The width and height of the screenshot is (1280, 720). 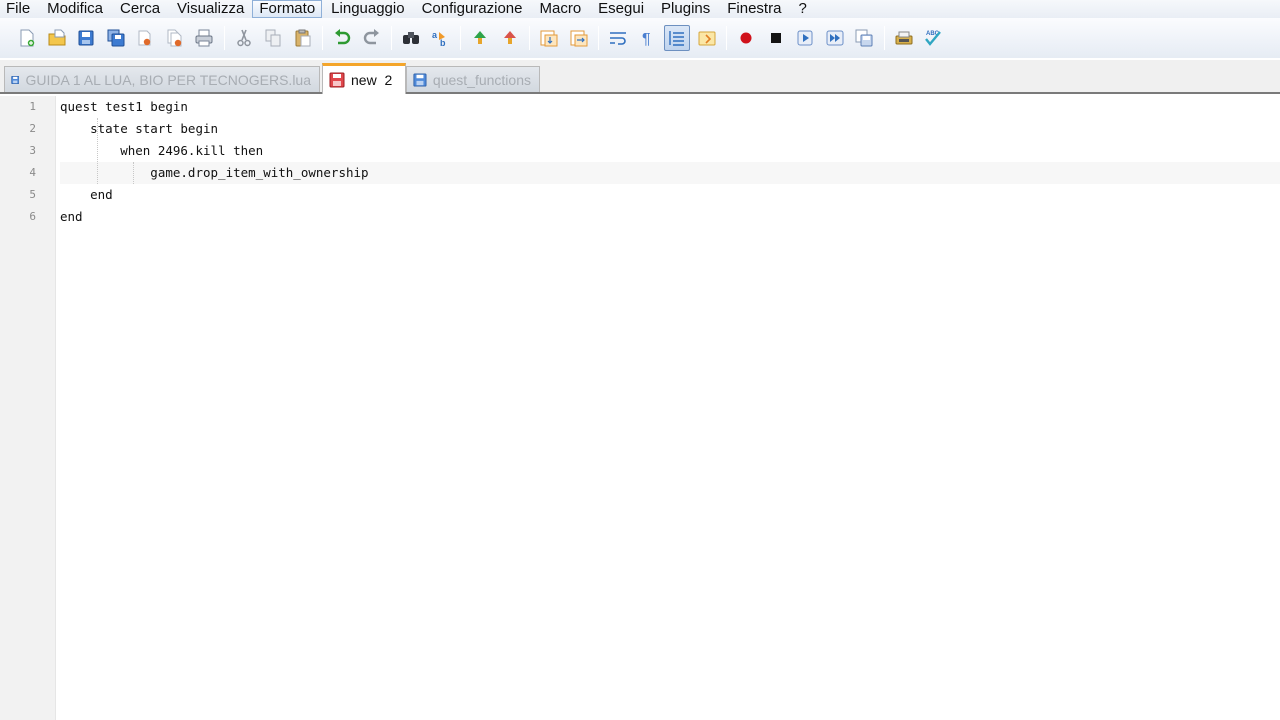 I want to click on new-file-icon, so click(x=27, y=38).